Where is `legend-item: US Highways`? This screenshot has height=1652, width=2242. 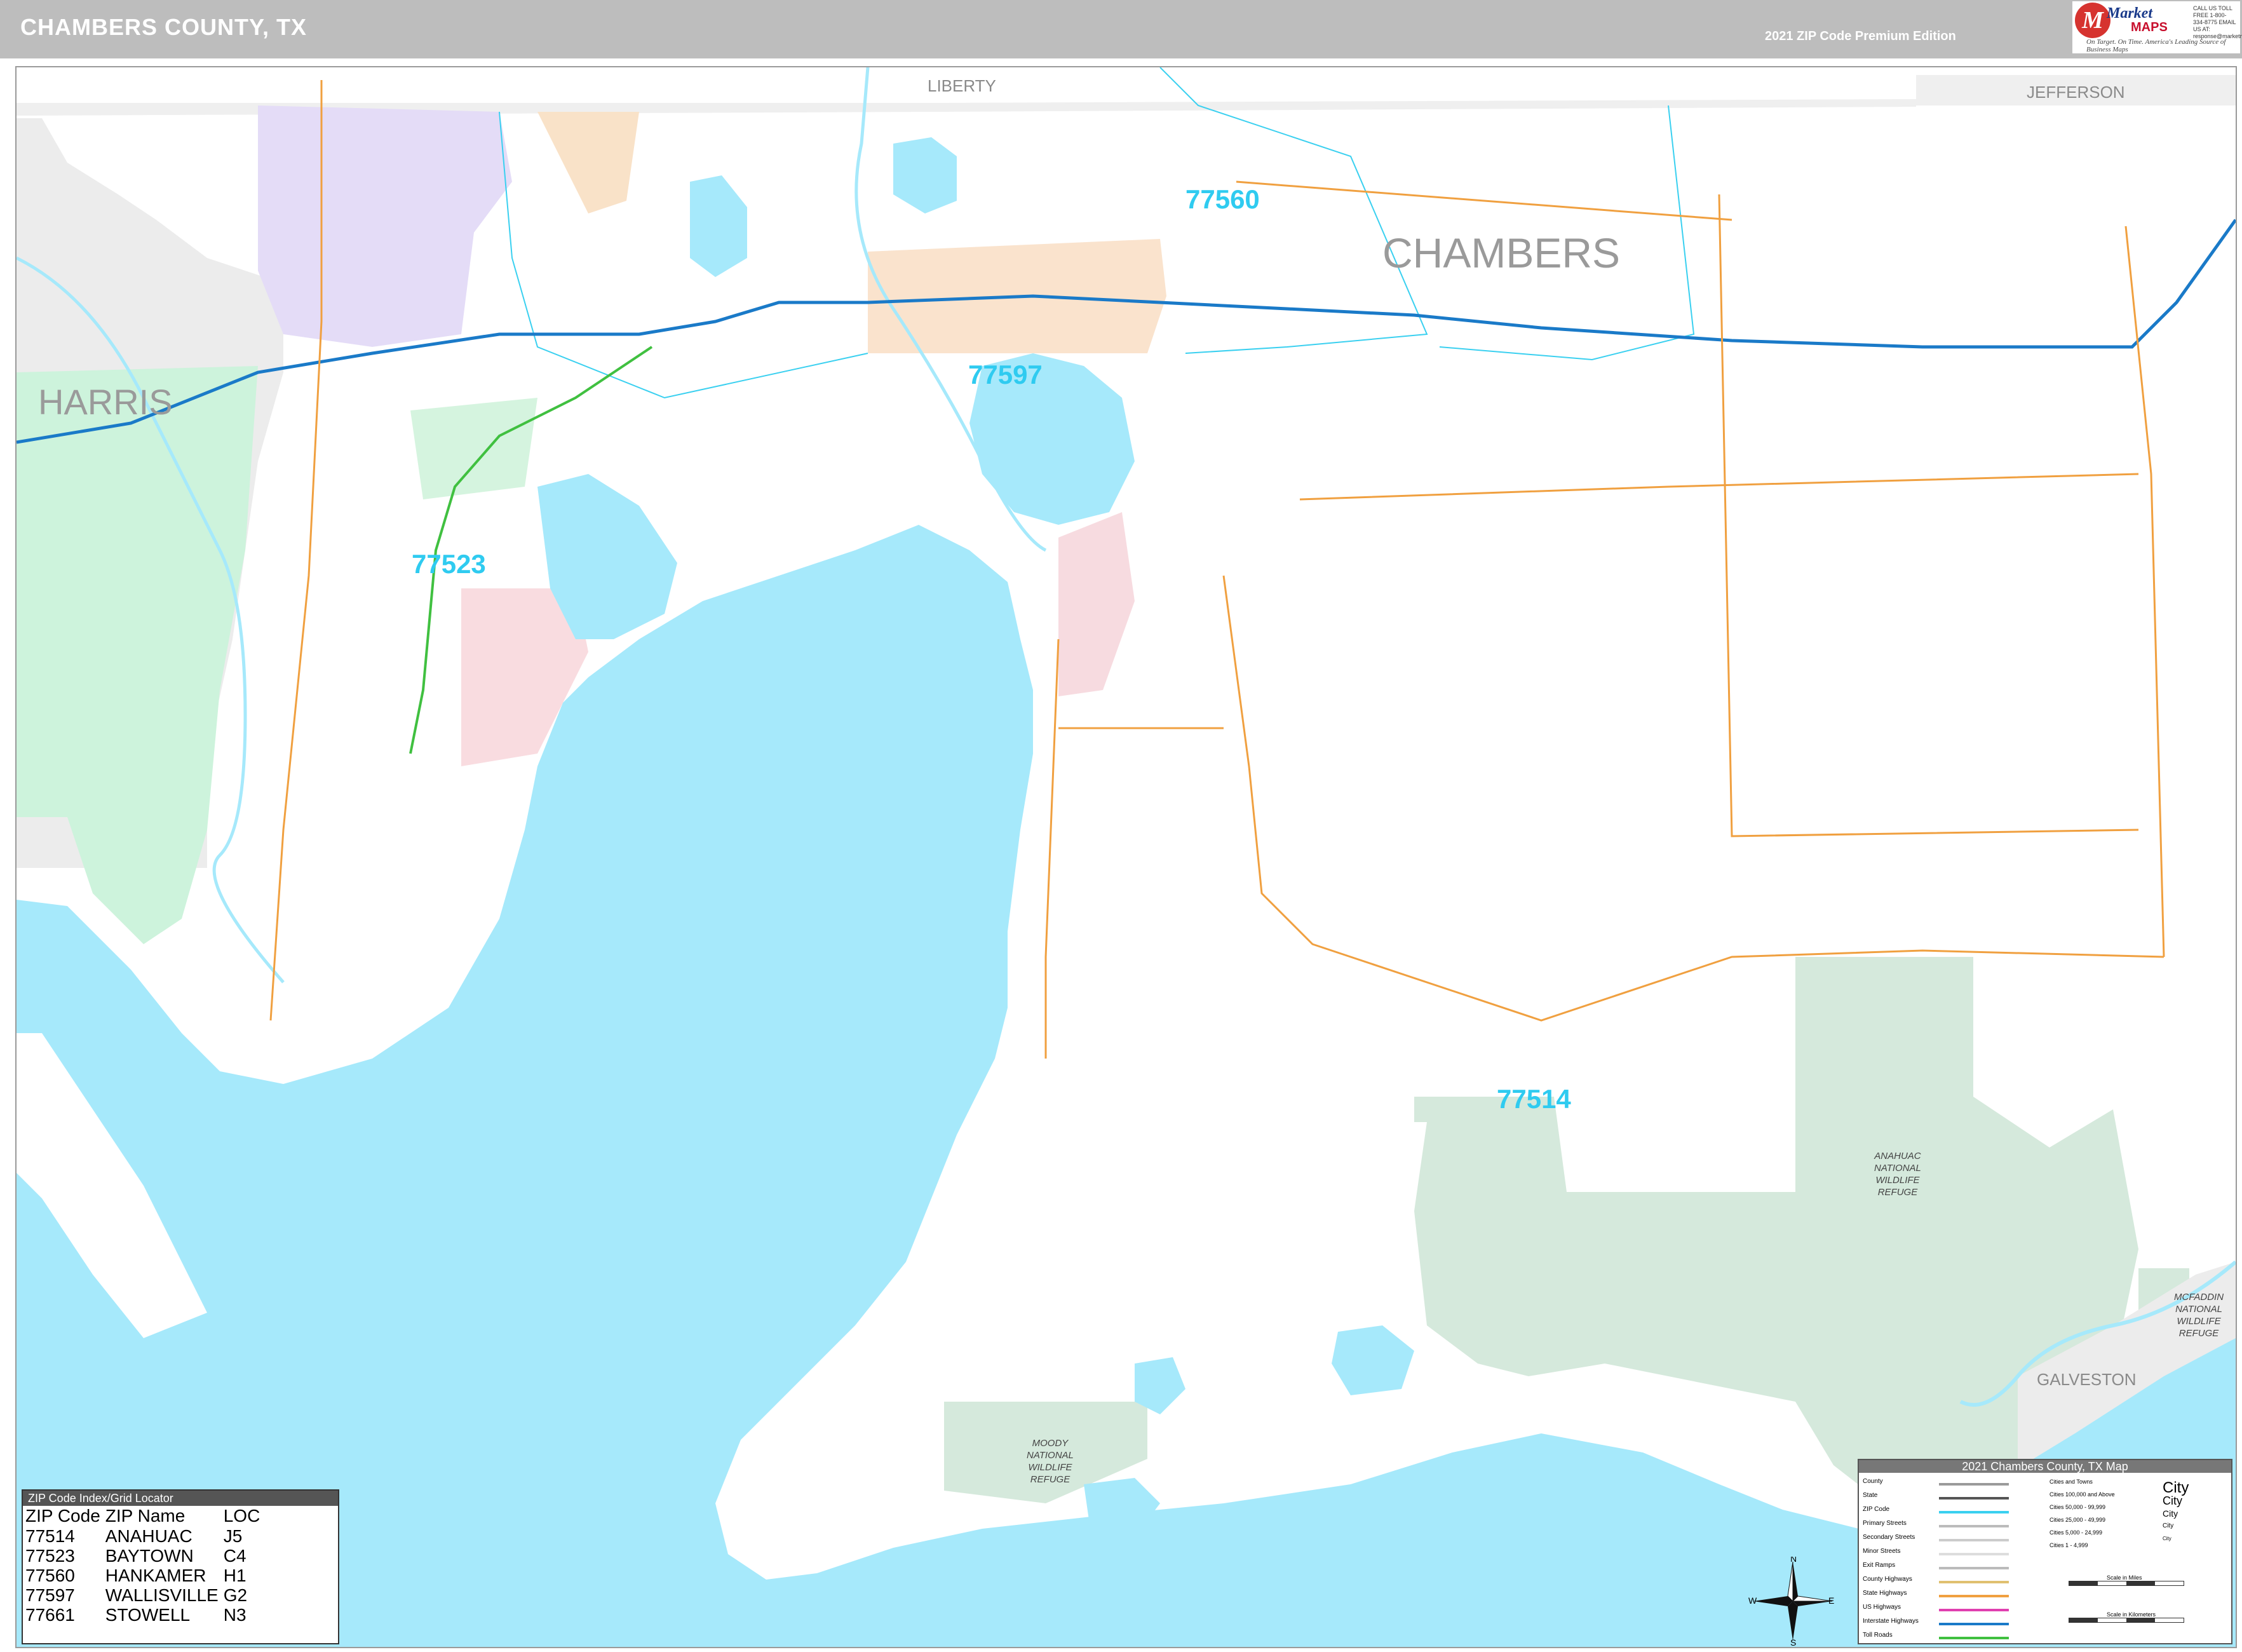
legend-item: US Highways is located at coordinates (1958, 1611).